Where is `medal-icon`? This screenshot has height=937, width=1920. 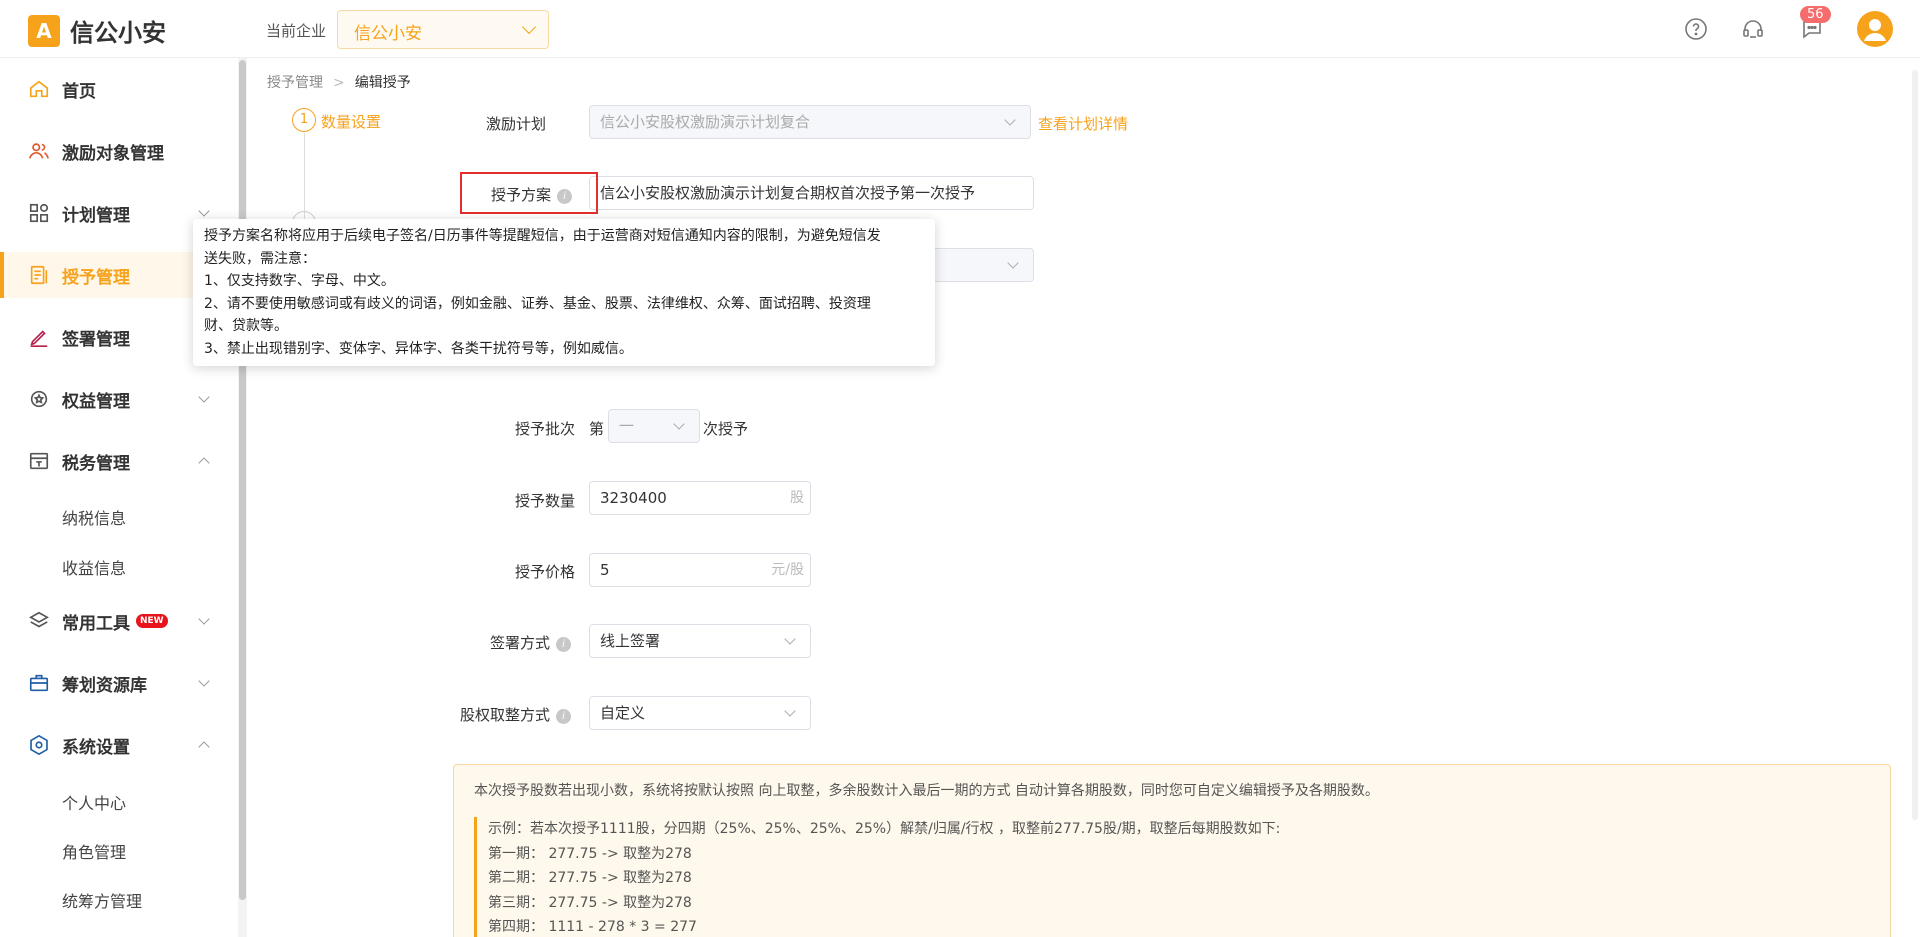
medal-icon is located at coordinates (39, 399).